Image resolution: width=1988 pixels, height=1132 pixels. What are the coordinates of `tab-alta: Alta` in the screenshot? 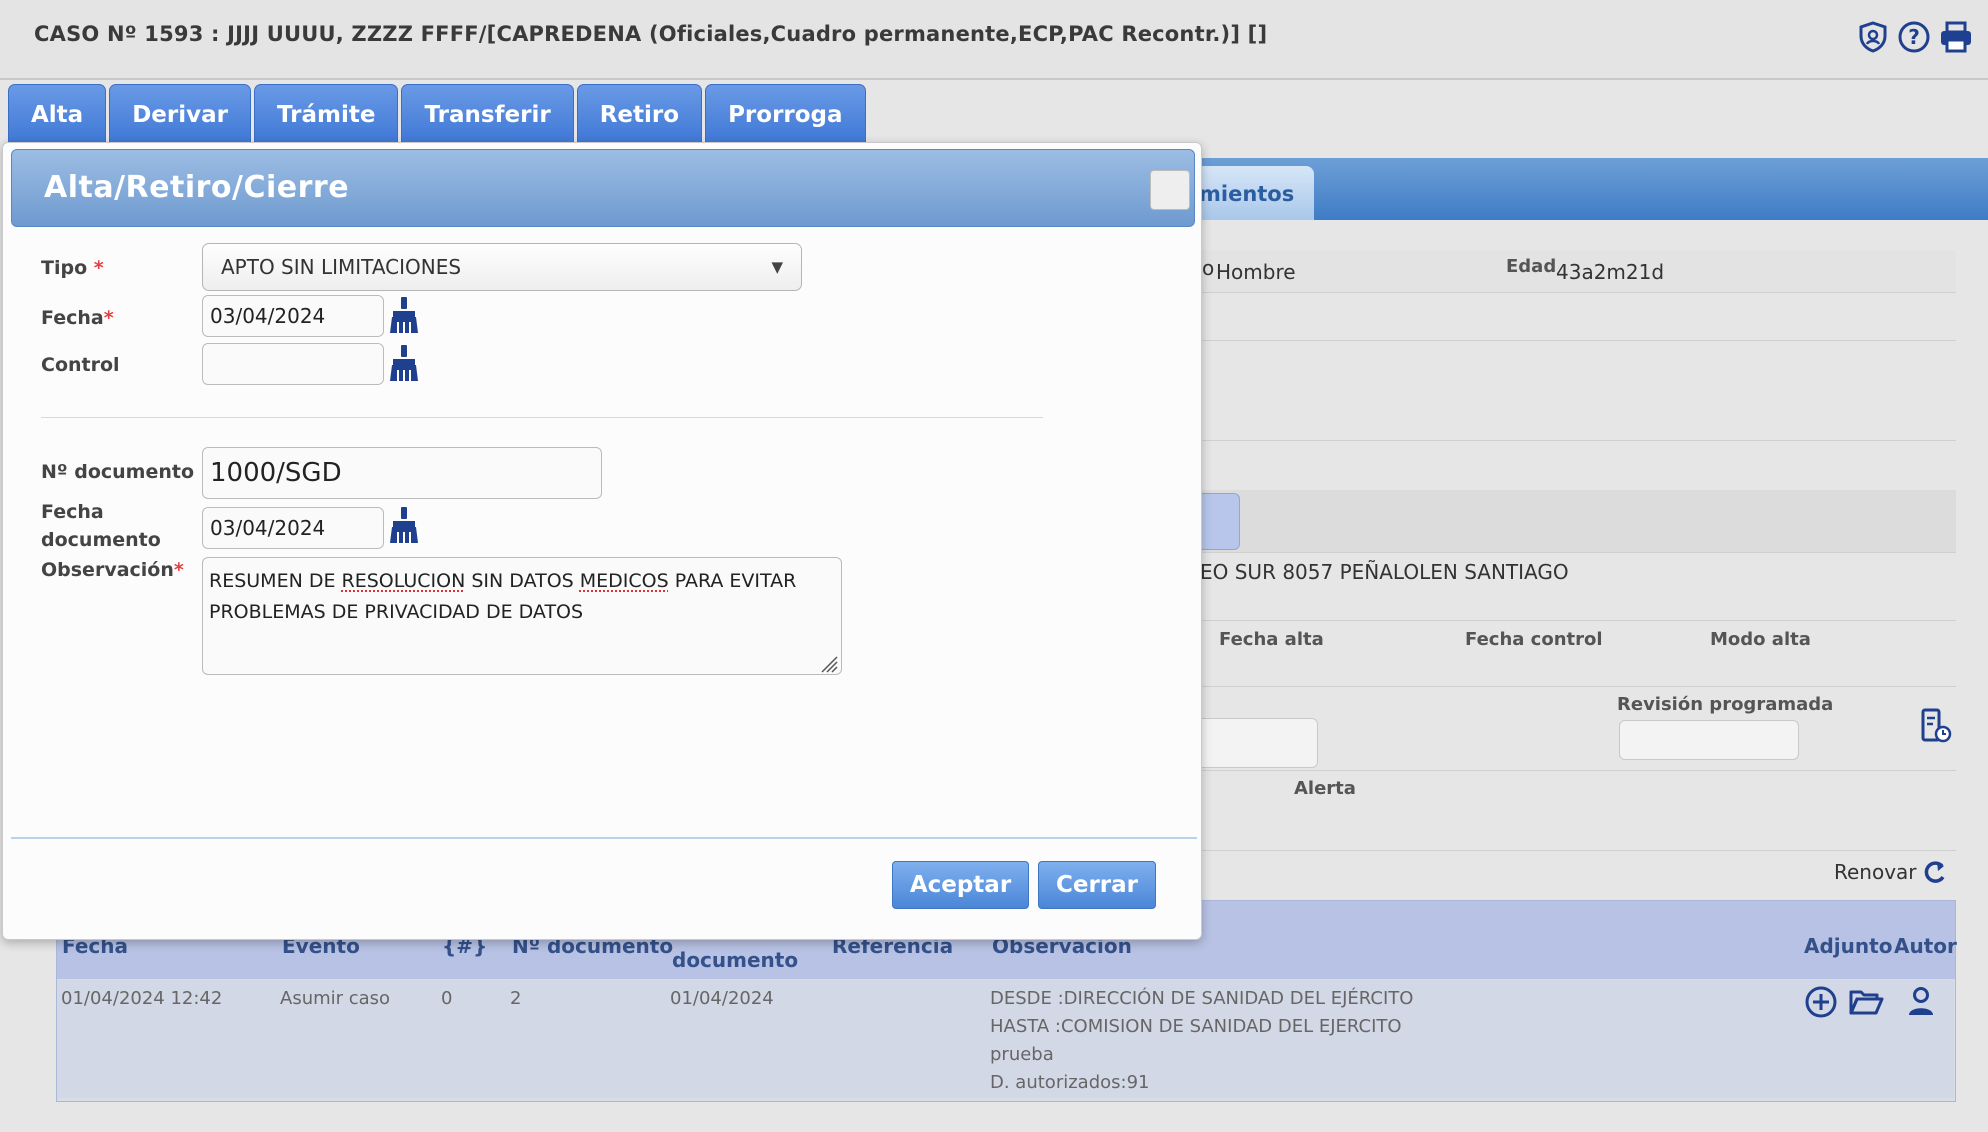 It's located at (57, 113).